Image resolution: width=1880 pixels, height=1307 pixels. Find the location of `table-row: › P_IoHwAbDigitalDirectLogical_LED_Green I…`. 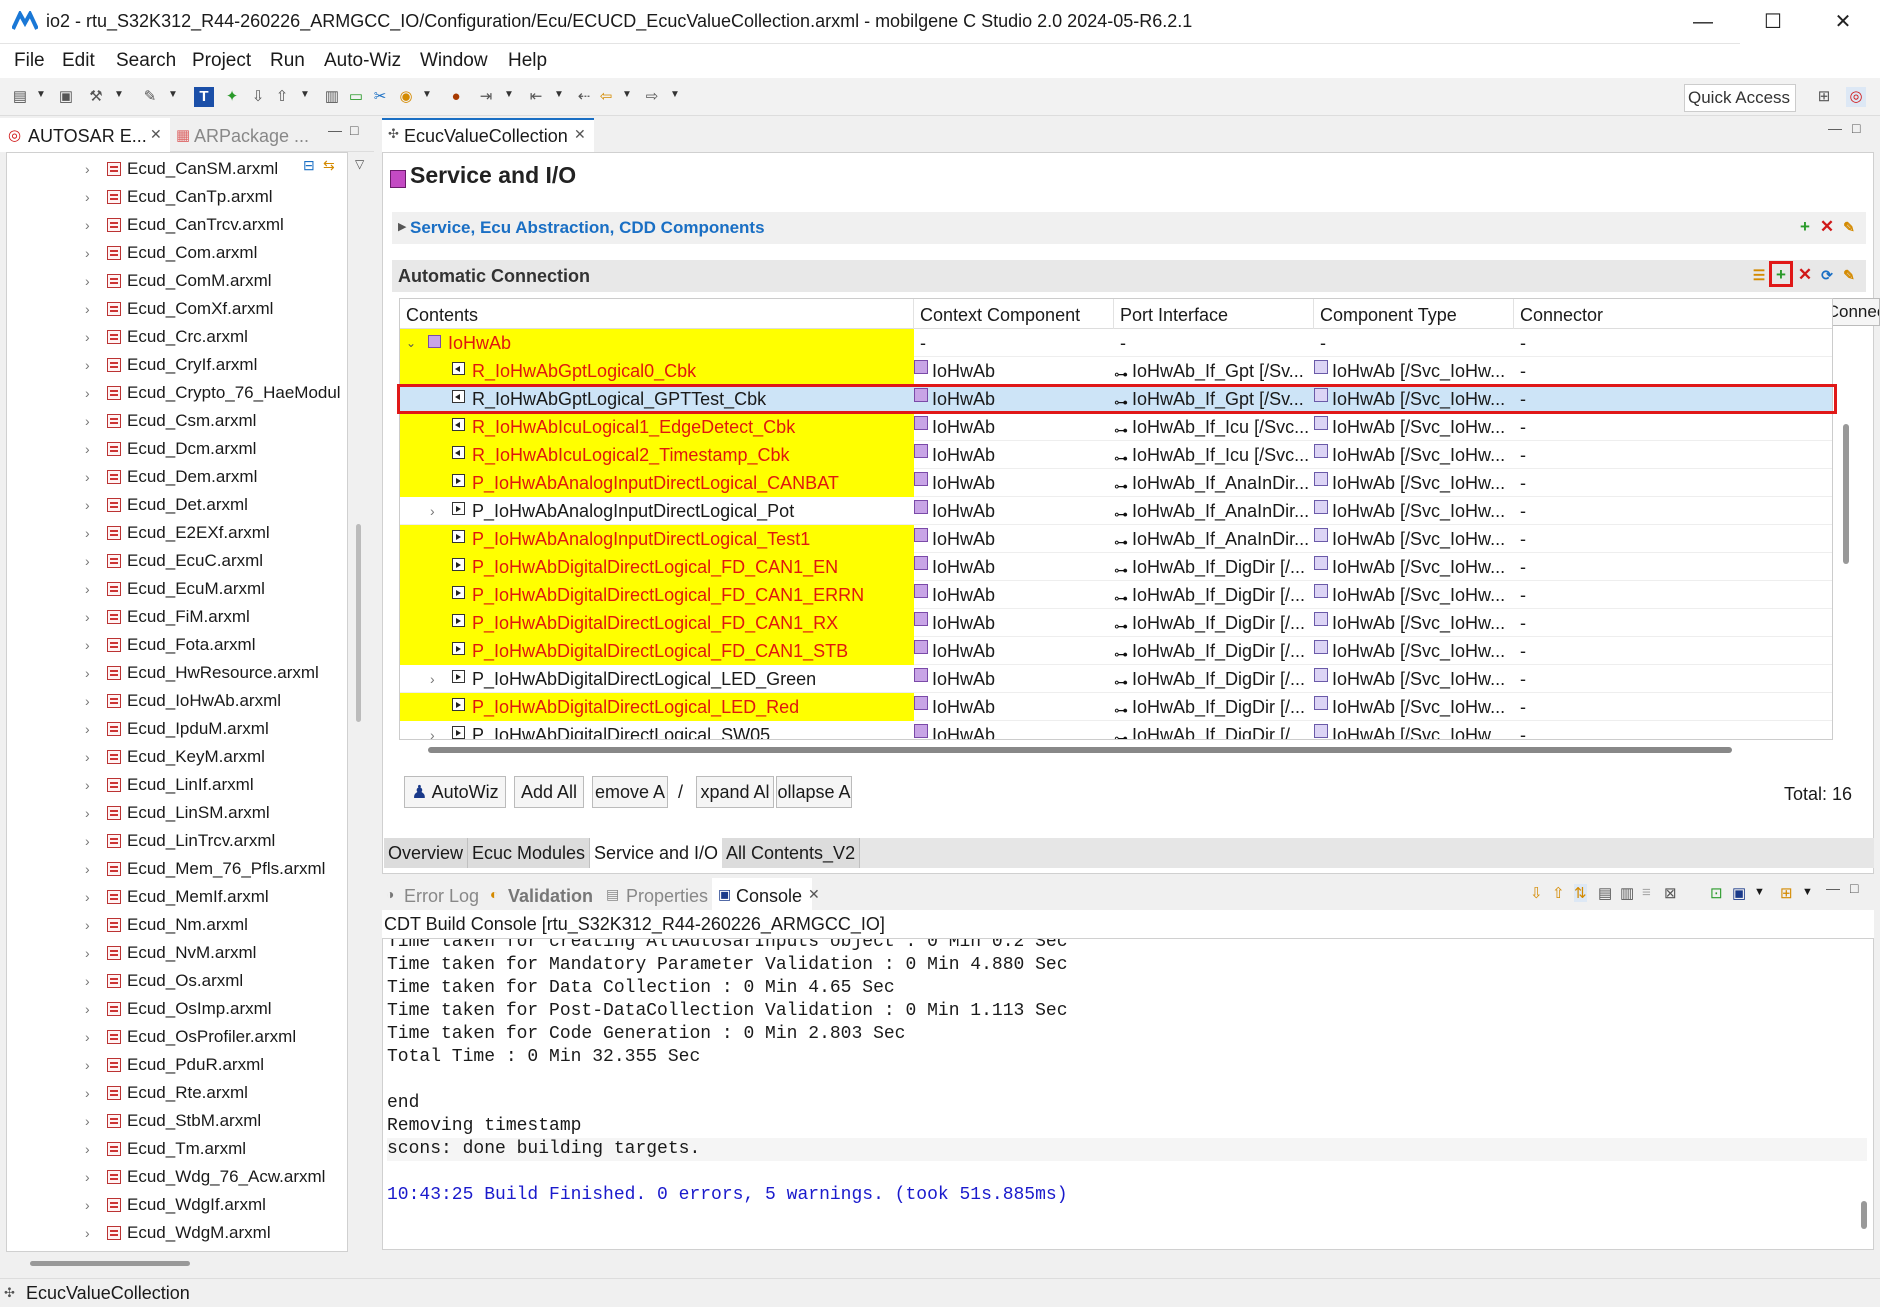

table-row: › P_IoHwAbDigitalDirectLogical_LED_Green I… is located at coordinates (1116, 679).